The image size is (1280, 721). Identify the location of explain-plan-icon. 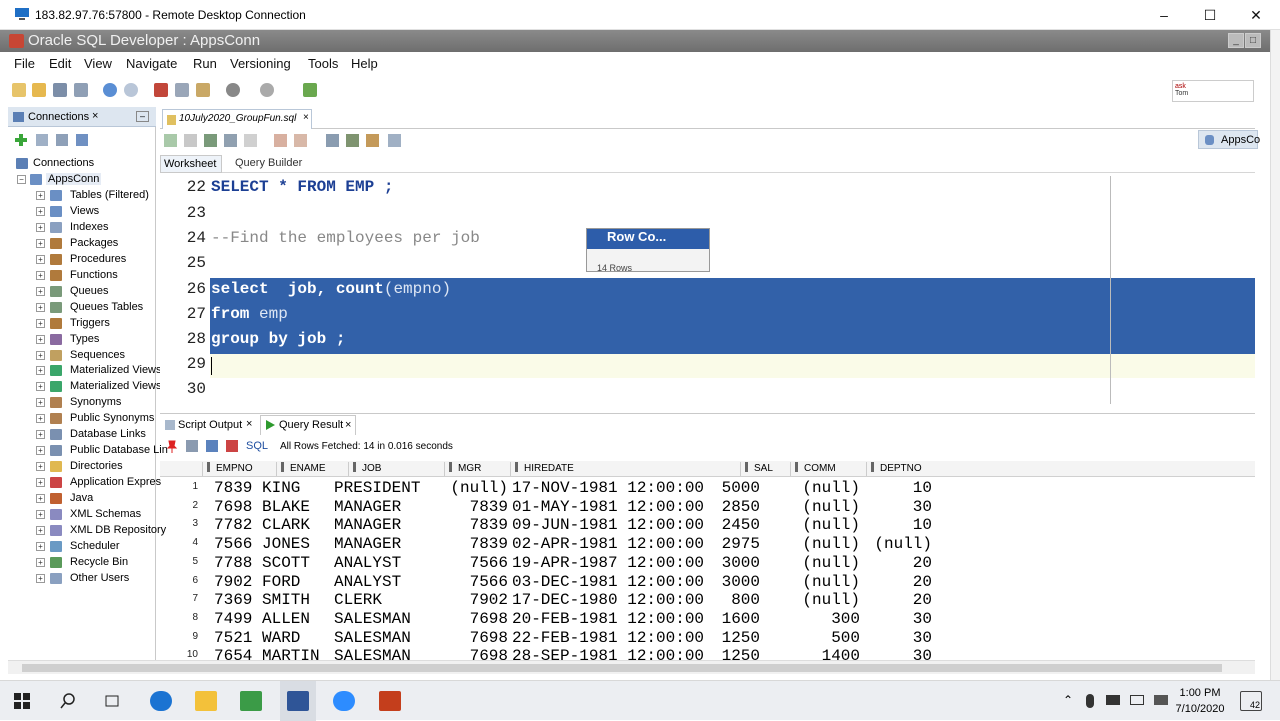
(250, 140).